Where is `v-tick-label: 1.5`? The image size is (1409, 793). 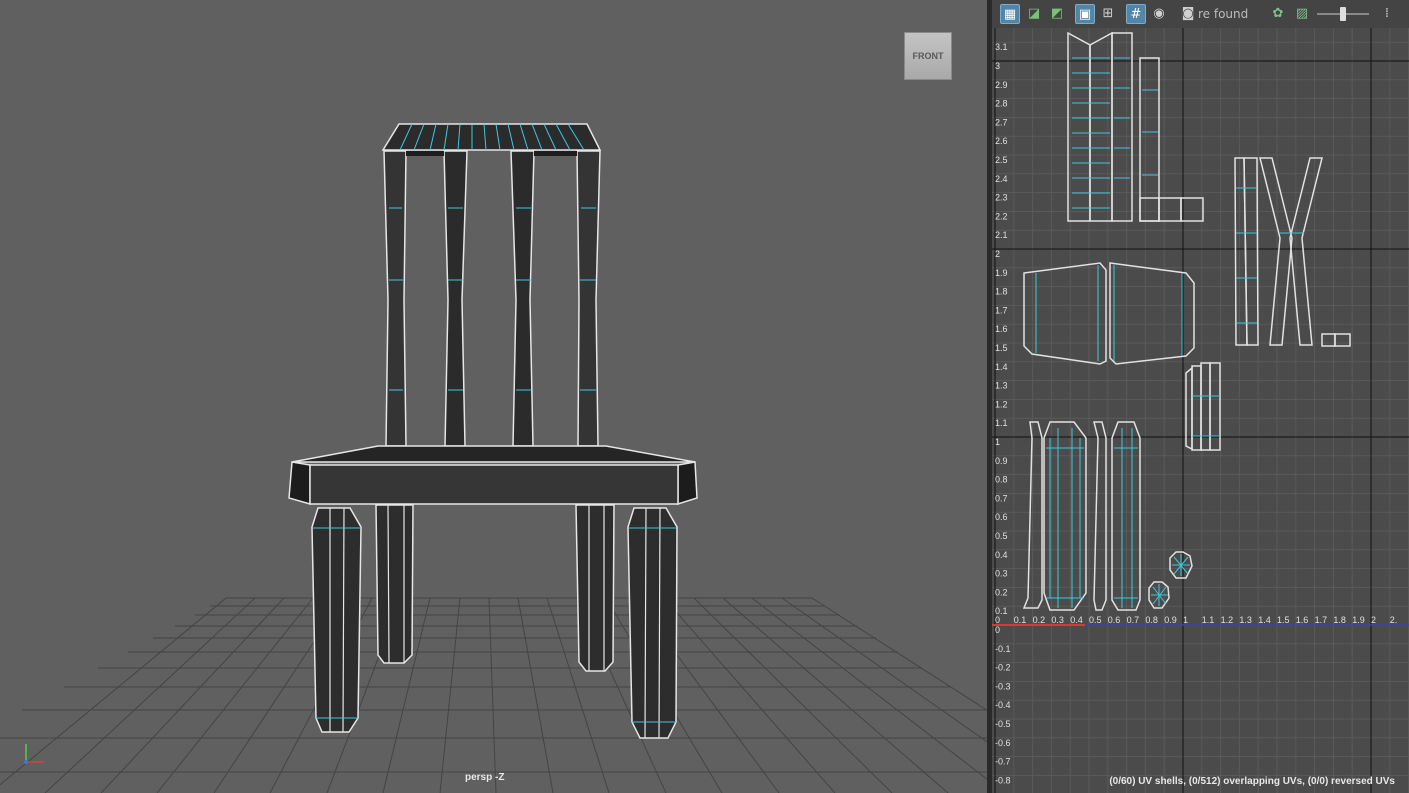 v-tick-label: 1.5 is located at coordinates (1001, 348).